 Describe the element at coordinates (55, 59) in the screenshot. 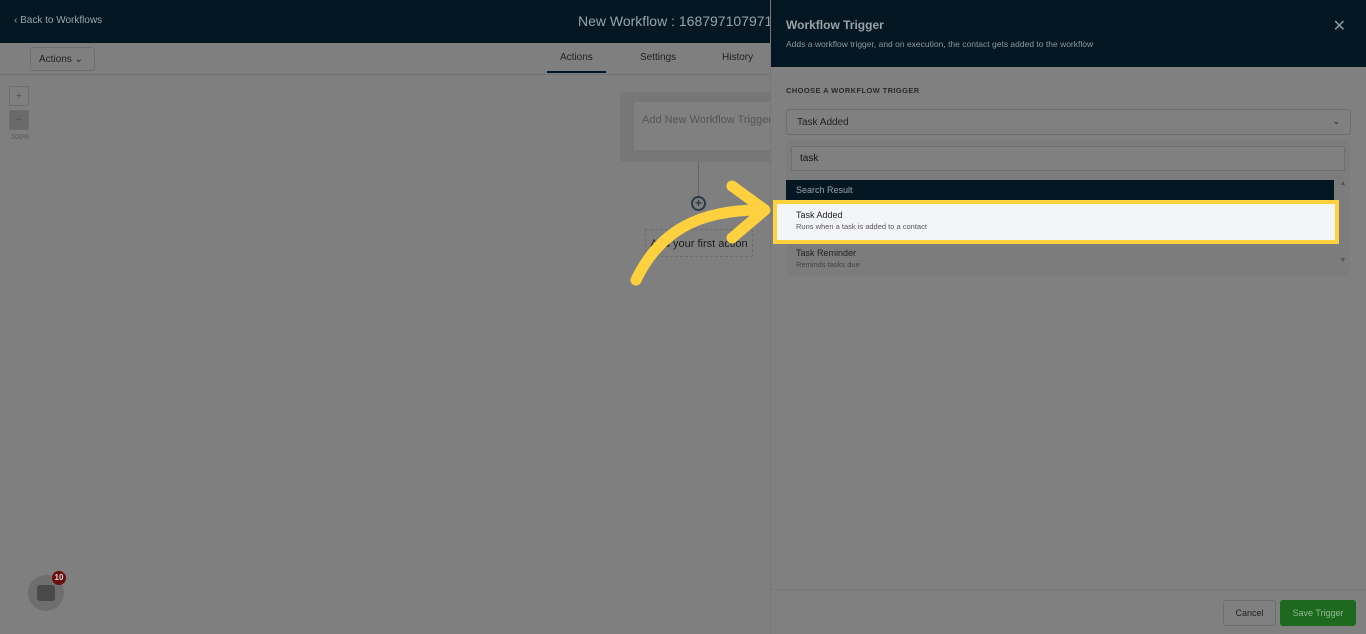

I see `actions-label: Actions` at that location.